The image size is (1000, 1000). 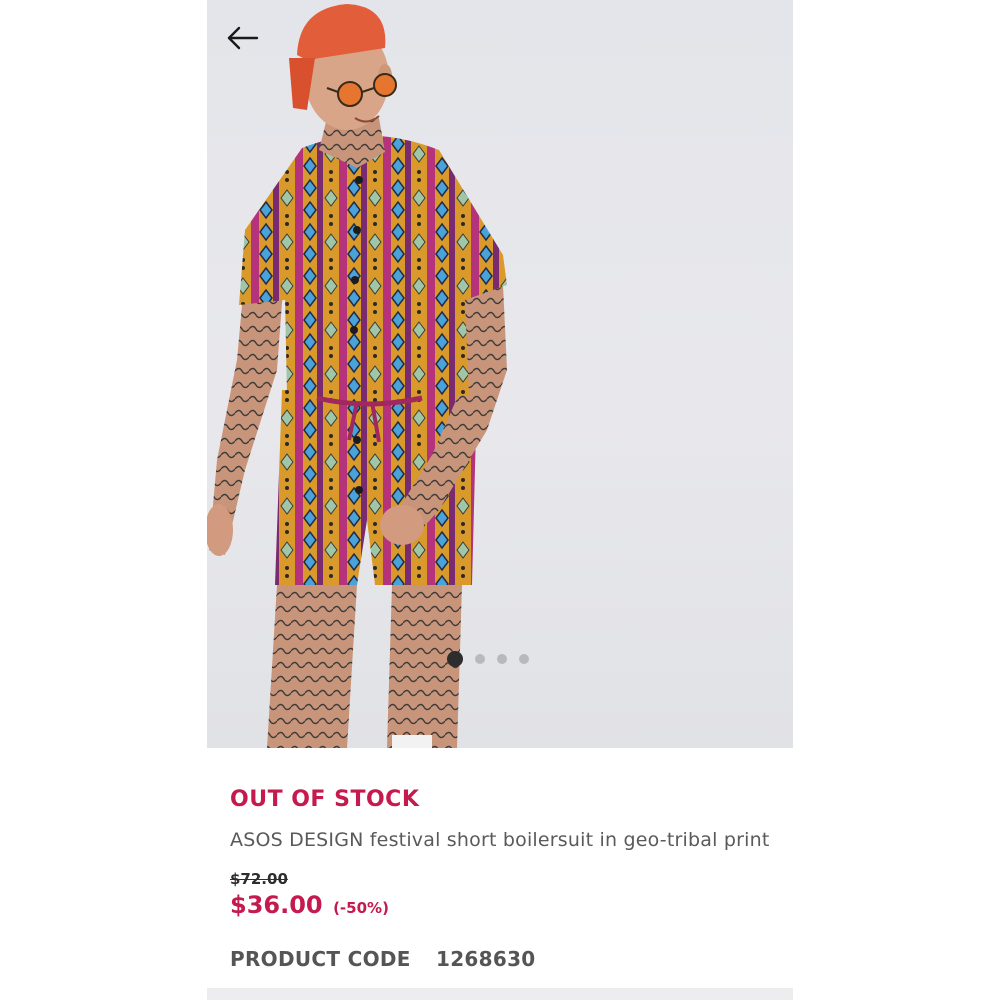 What do you see at coordinates (502, 907) in the screenshot?
I see `price-row: $36.00 (-50%)` at bounding box center [502, 907].